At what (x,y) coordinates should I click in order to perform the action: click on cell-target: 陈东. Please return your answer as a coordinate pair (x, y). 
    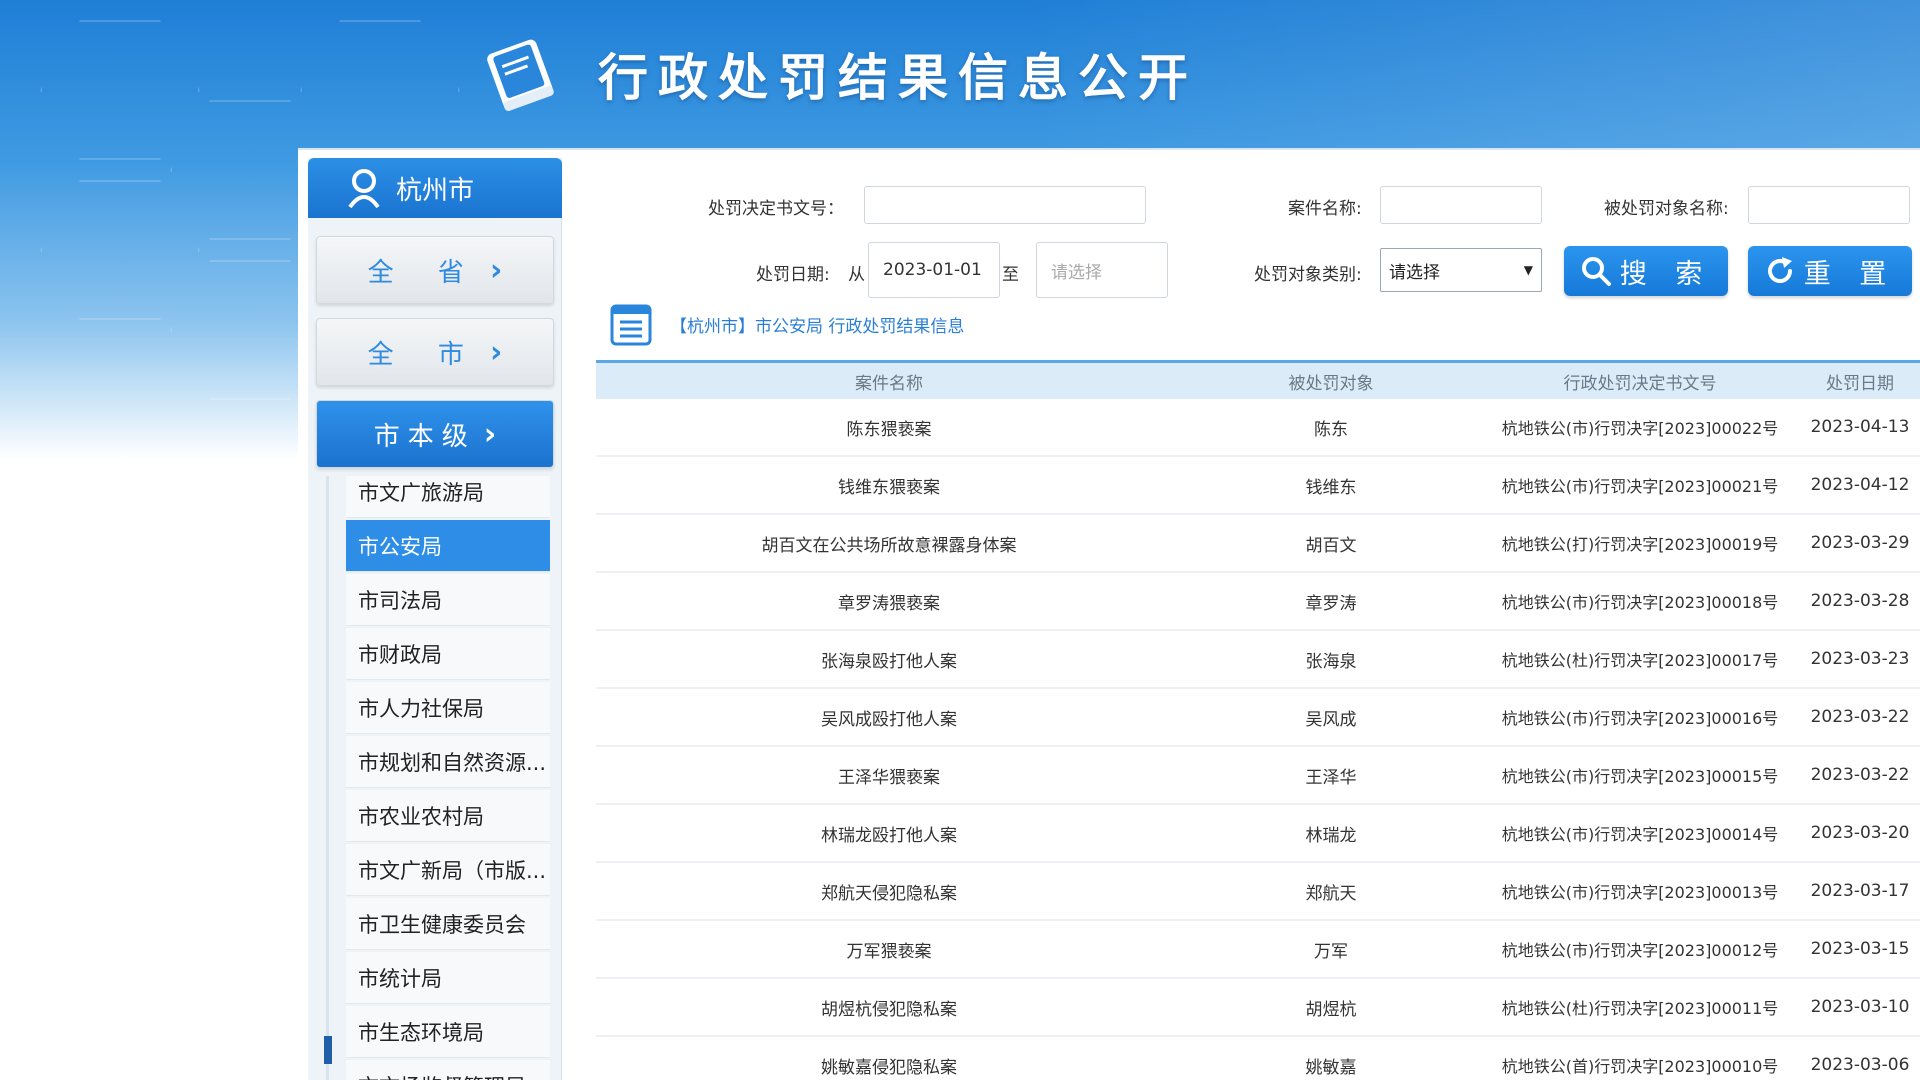
    Looking at the image, I should click on (1331, 429).